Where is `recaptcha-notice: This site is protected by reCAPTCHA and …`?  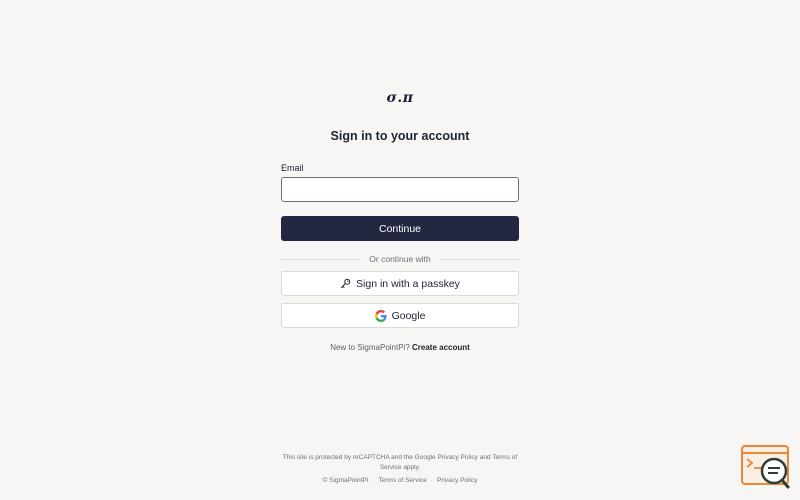 recaptcha-notice: This site is protected by reCAPTCHA and … is located at coordinates (400, 463).